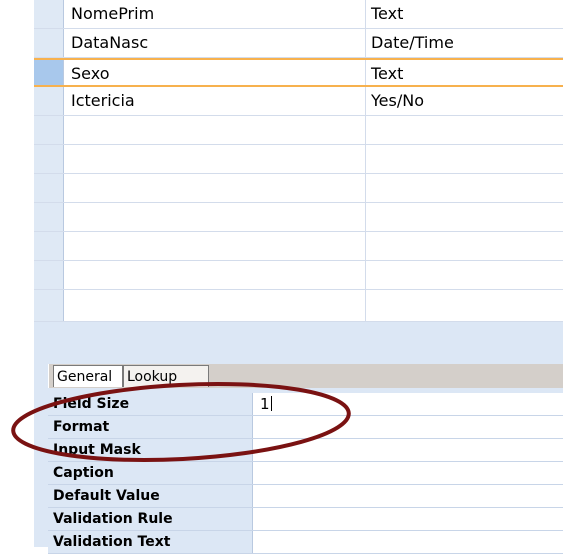 This screenshot has height=554, width=563. Describe the element at coordinates (271, 403) in the screenshot. I see `text-cursor` at that location.